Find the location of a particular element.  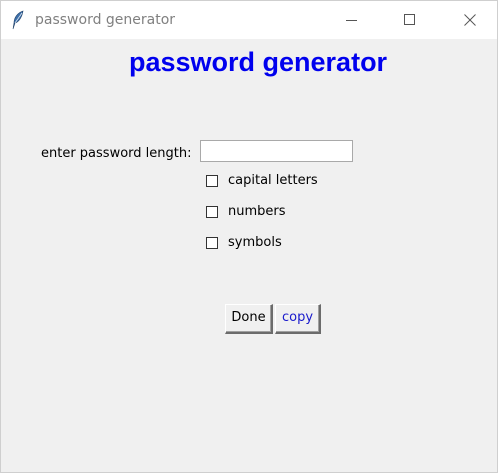

minimize-icon is located at coordinates (352, 20).